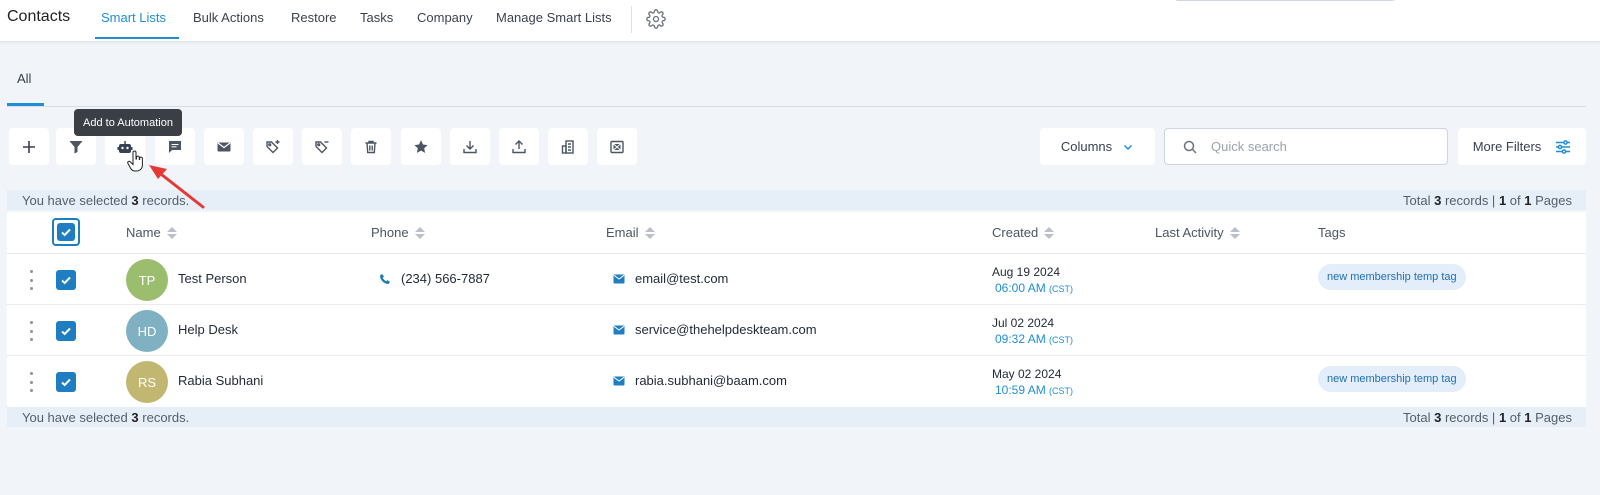 The width and height of the screenshot is (1600, 495). Describe the element at coordinates (208, 329) in the screenshot. I see `contact-name: Help Desk` at that location.